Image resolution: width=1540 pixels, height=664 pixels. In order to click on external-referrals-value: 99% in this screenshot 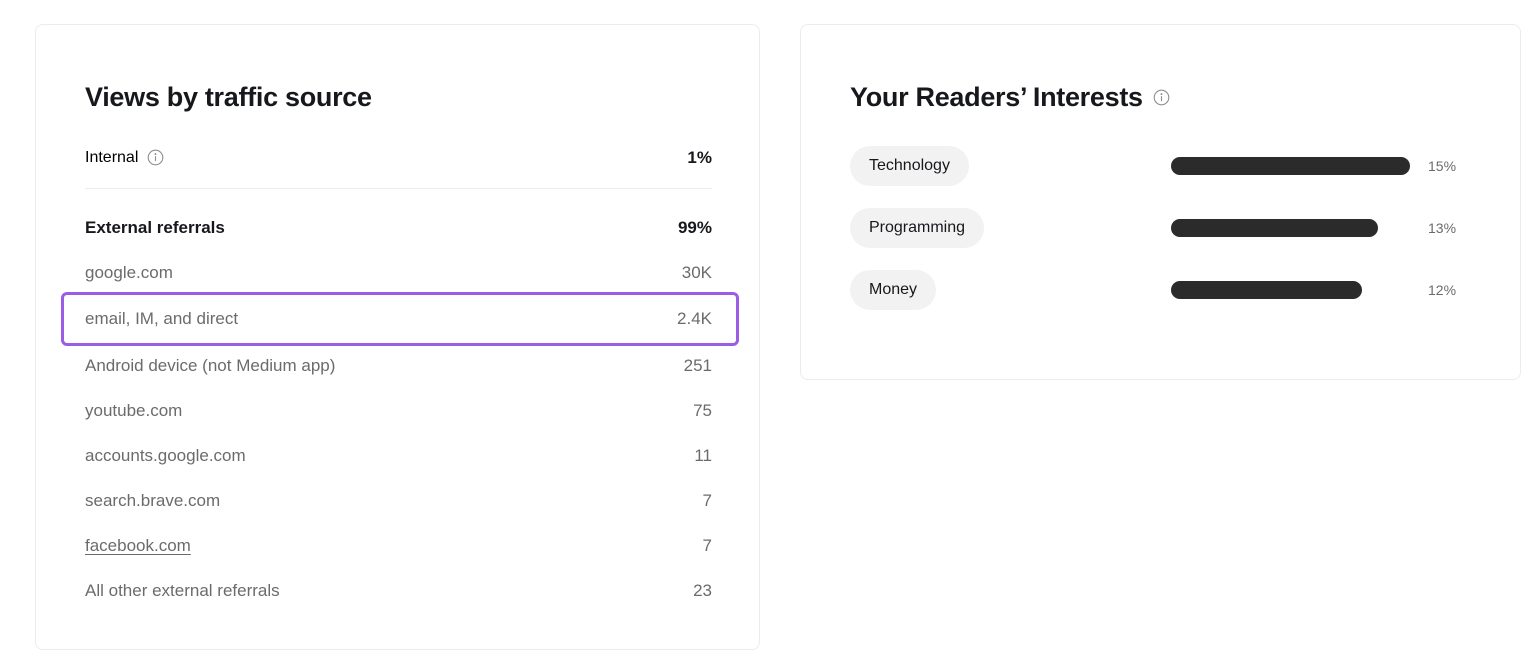, I will do `click(694, 227)`.